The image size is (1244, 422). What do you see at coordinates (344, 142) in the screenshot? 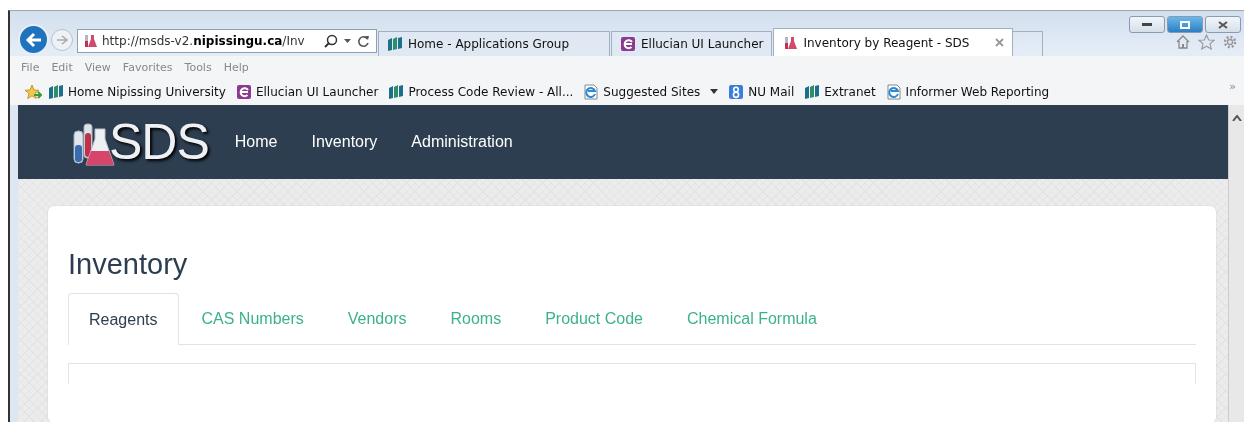
I see `nav-link: Inventory` at bounding box center [344, 142].